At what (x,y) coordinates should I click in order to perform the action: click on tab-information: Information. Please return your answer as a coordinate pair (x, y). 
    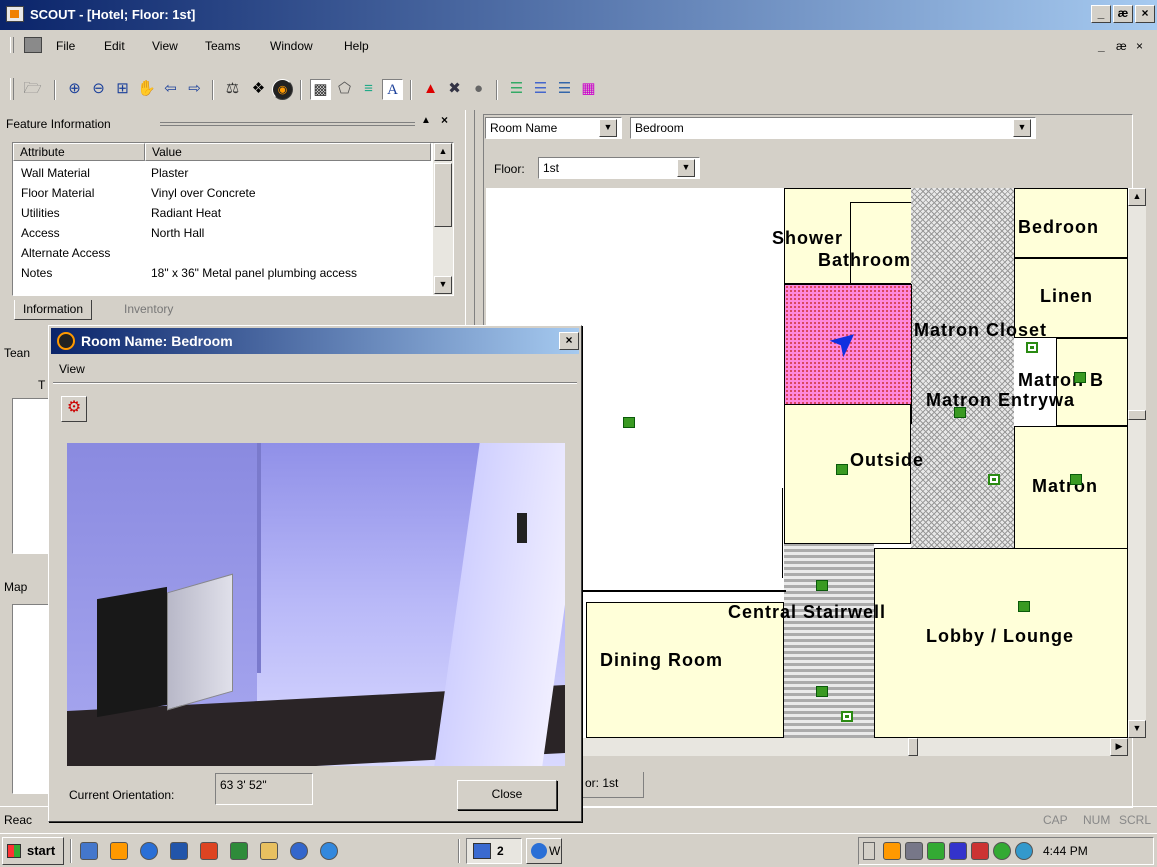
    Looking at the image, I should click on (53, 310).